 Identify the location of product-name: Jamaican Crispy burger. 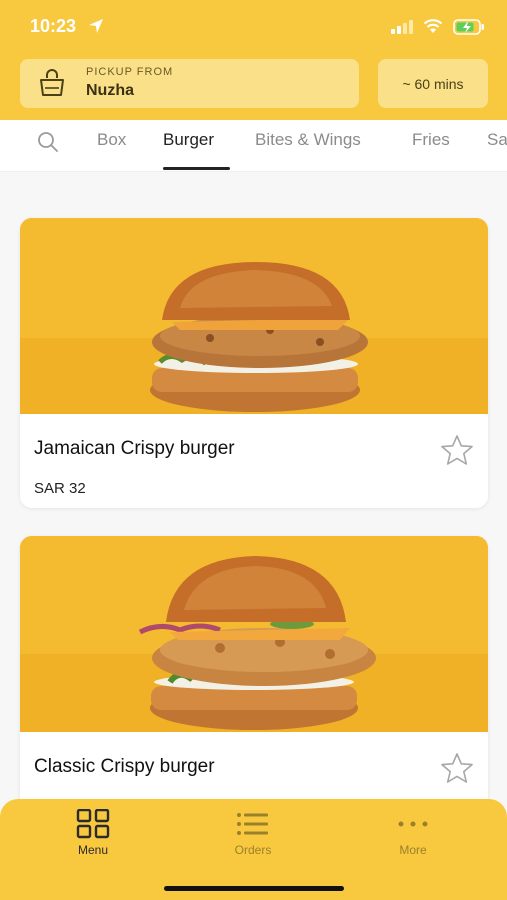
(134, 448).